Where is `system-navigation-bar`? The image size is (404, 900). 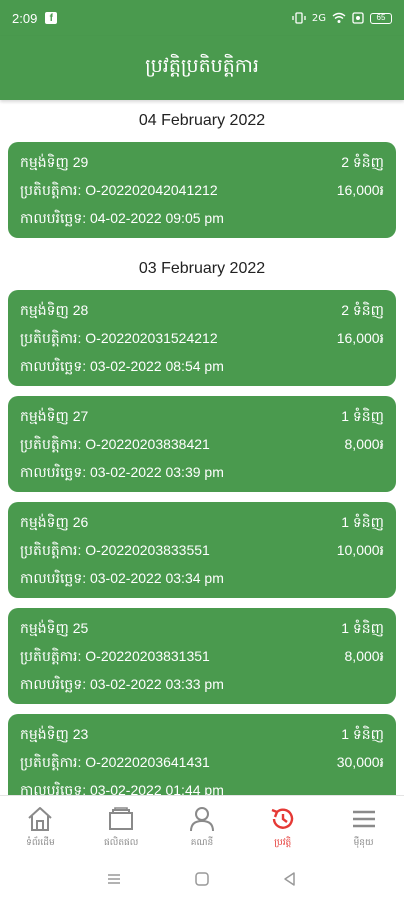 system-navigation-bar is located at coordinates (202, 878).